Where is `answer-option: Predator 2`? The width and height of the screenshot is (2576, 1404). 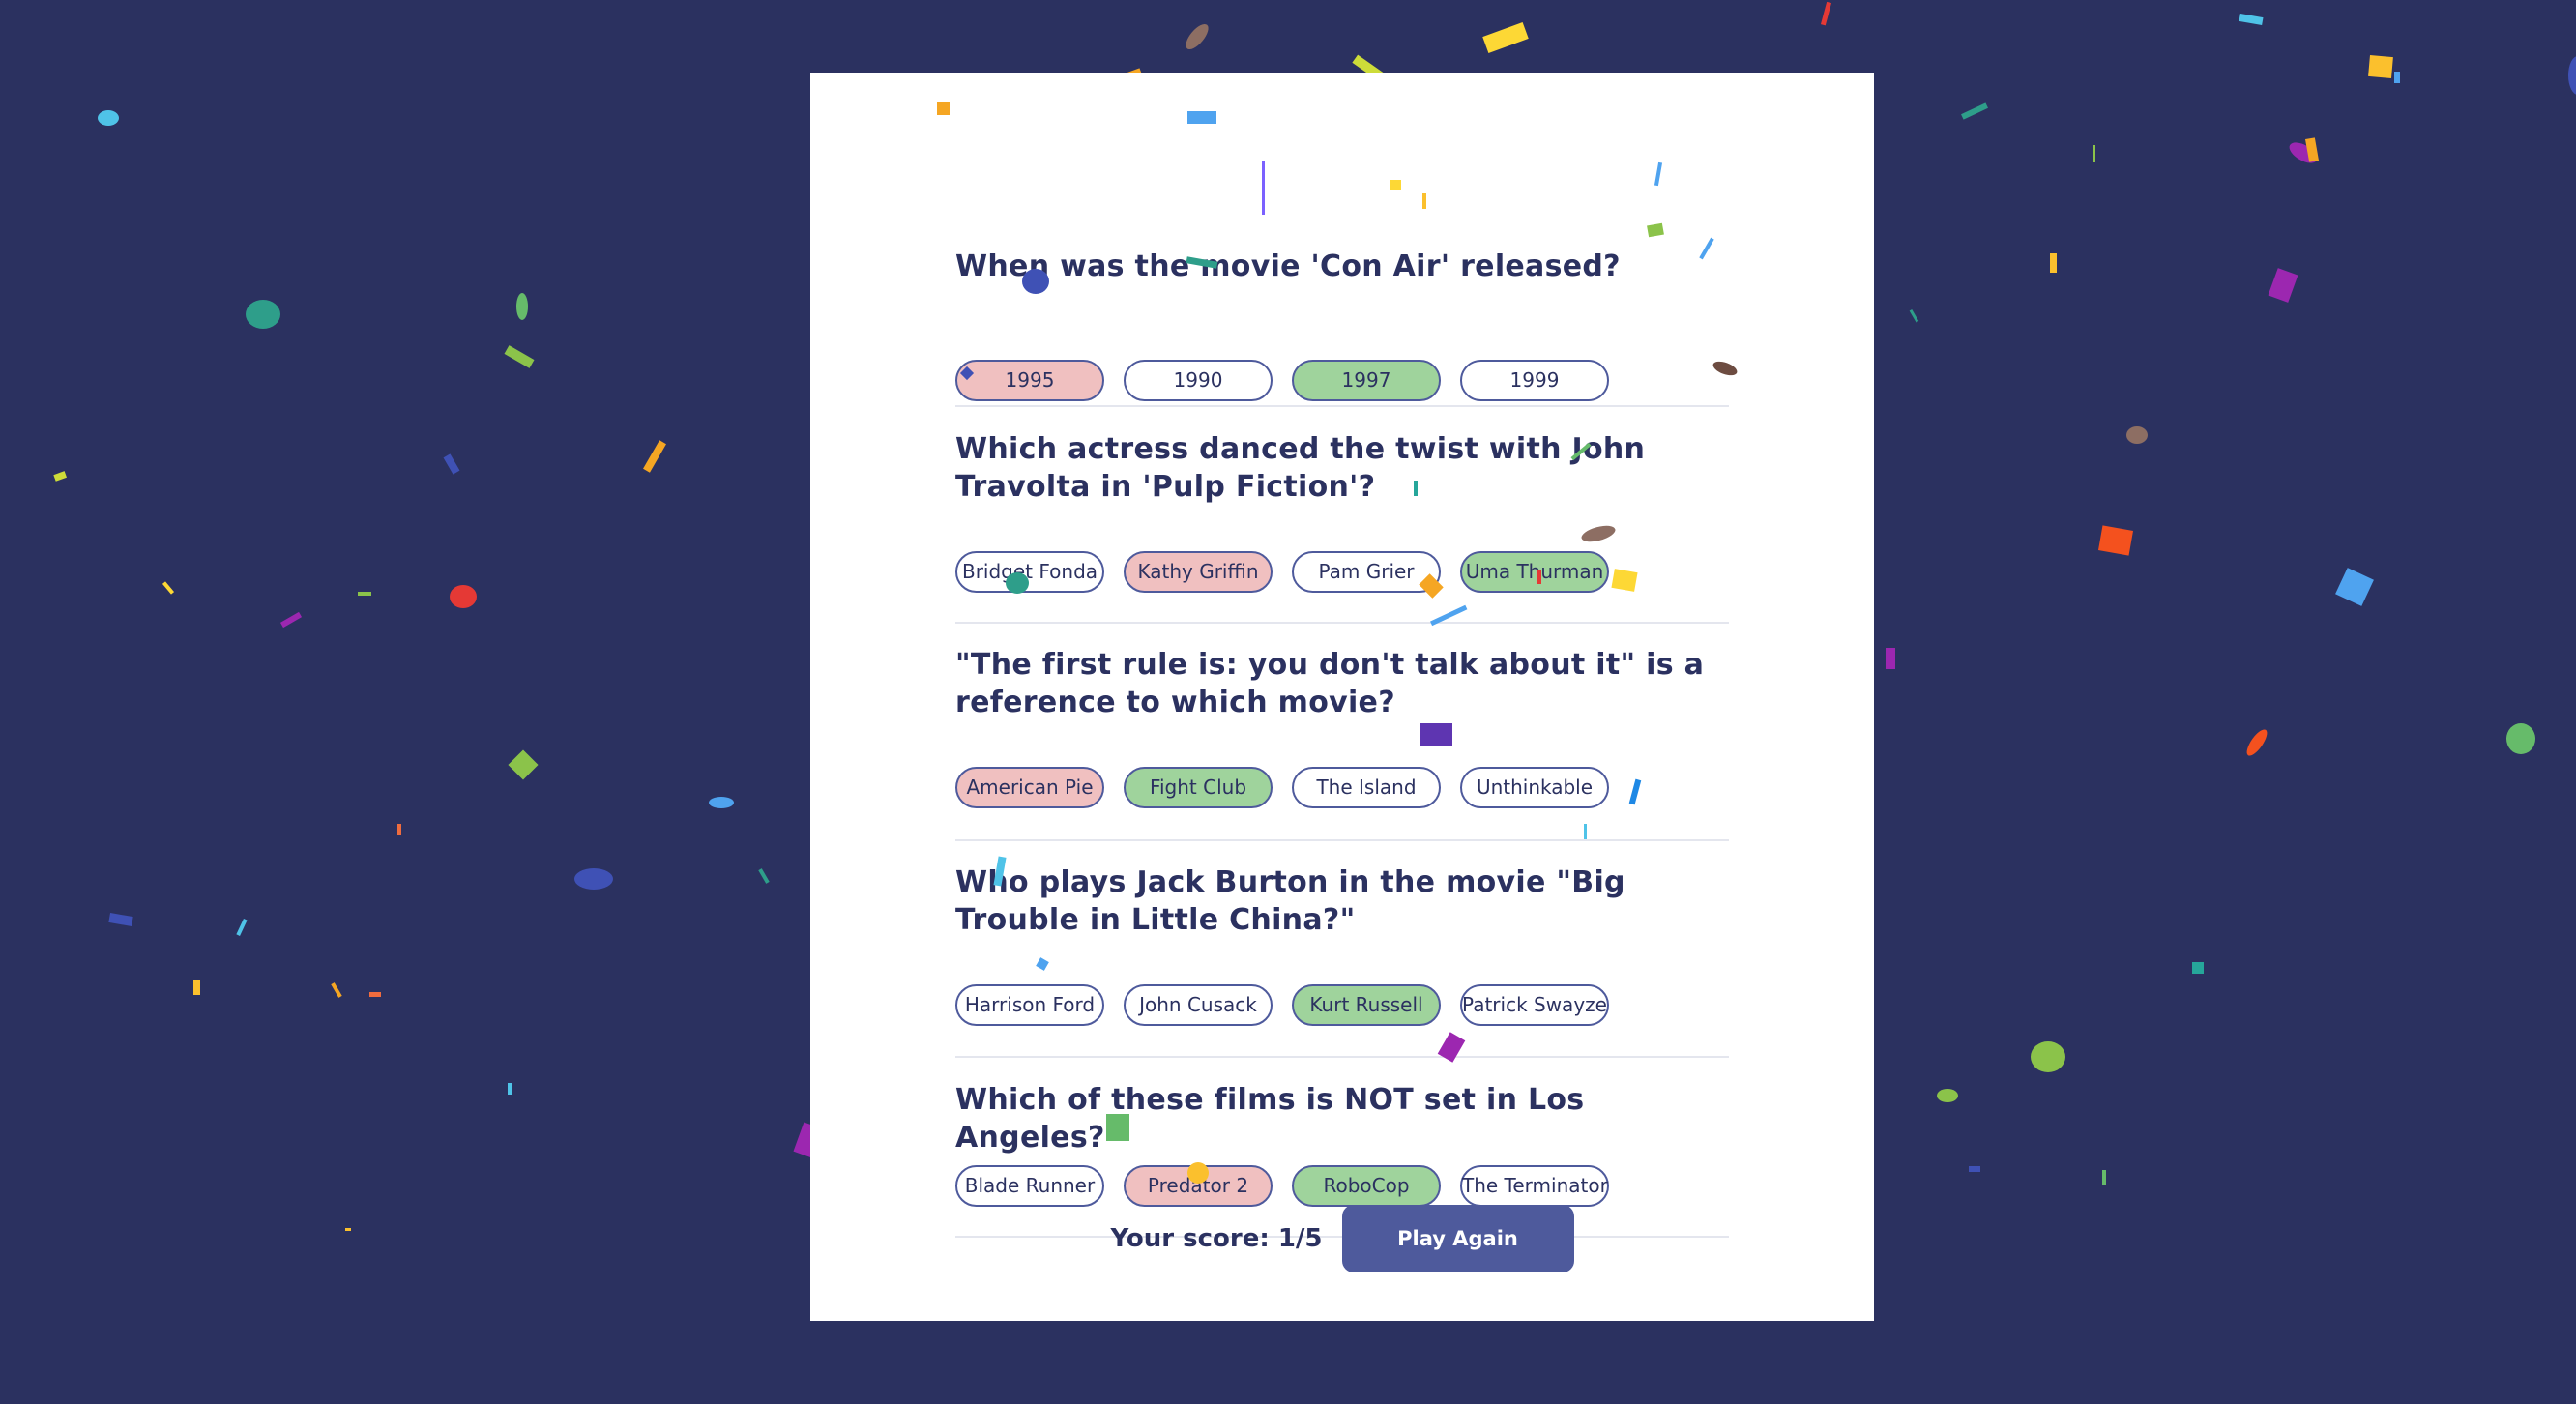
answer-option: Predator 2 is located at coordinates (1198, 1186).